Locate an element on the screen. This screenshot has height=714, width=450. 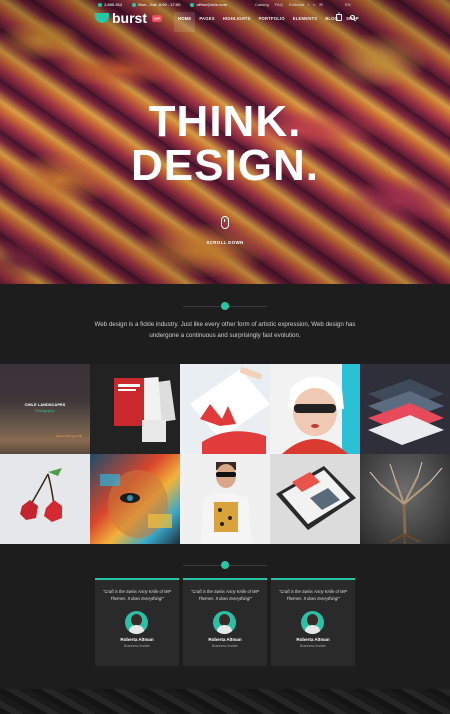
girl-sunglasses-image is located at coordinates (315, 415).